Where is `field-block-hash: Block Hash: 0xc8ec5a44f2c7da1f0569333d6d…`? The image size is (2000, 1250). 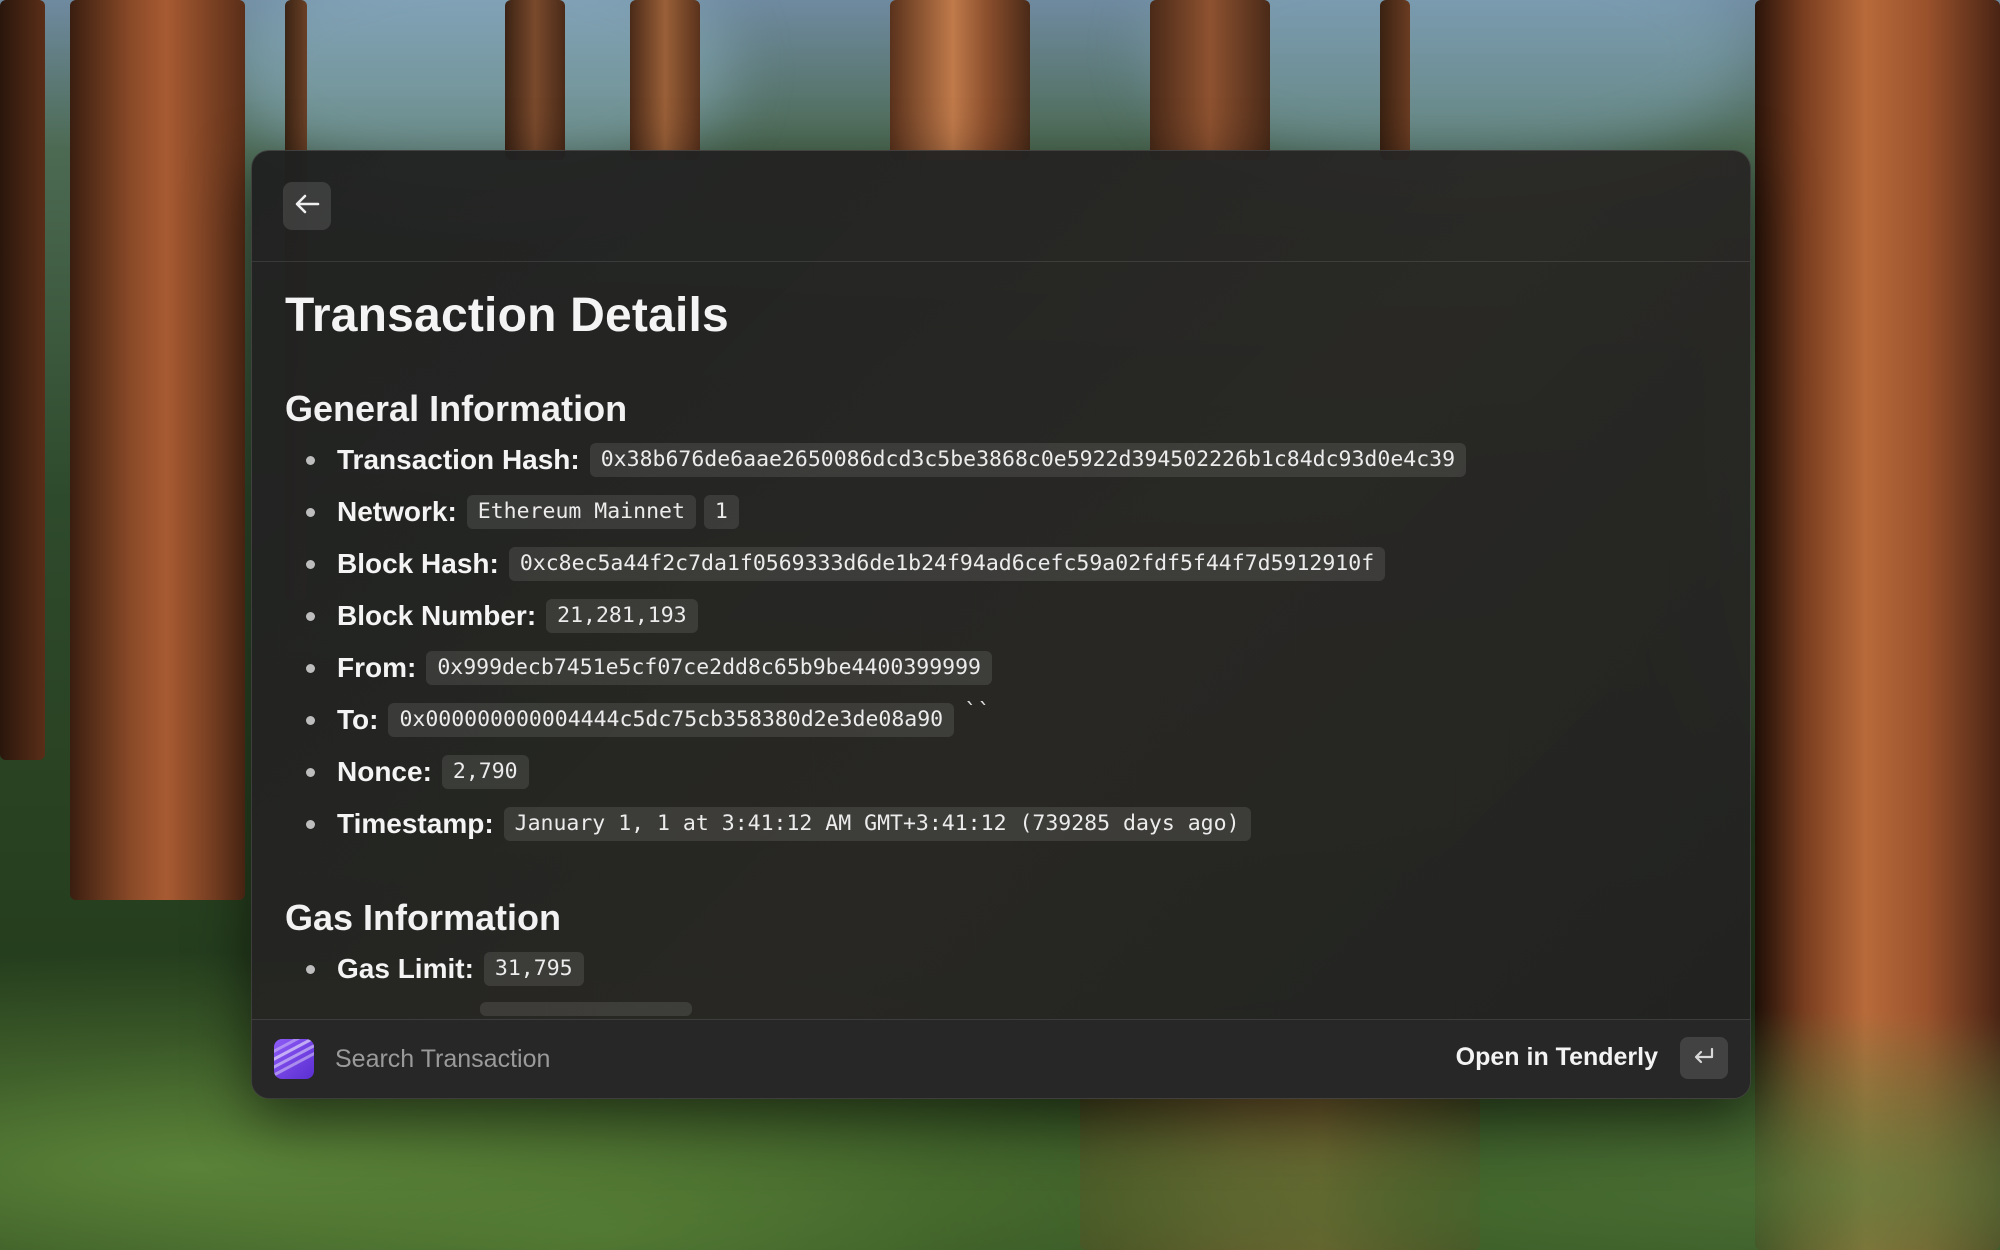 field-block-hash: Block Hash: 0xc8ec5a44f2c7da1f0569333d6d… is located at coordinates (849, 564).